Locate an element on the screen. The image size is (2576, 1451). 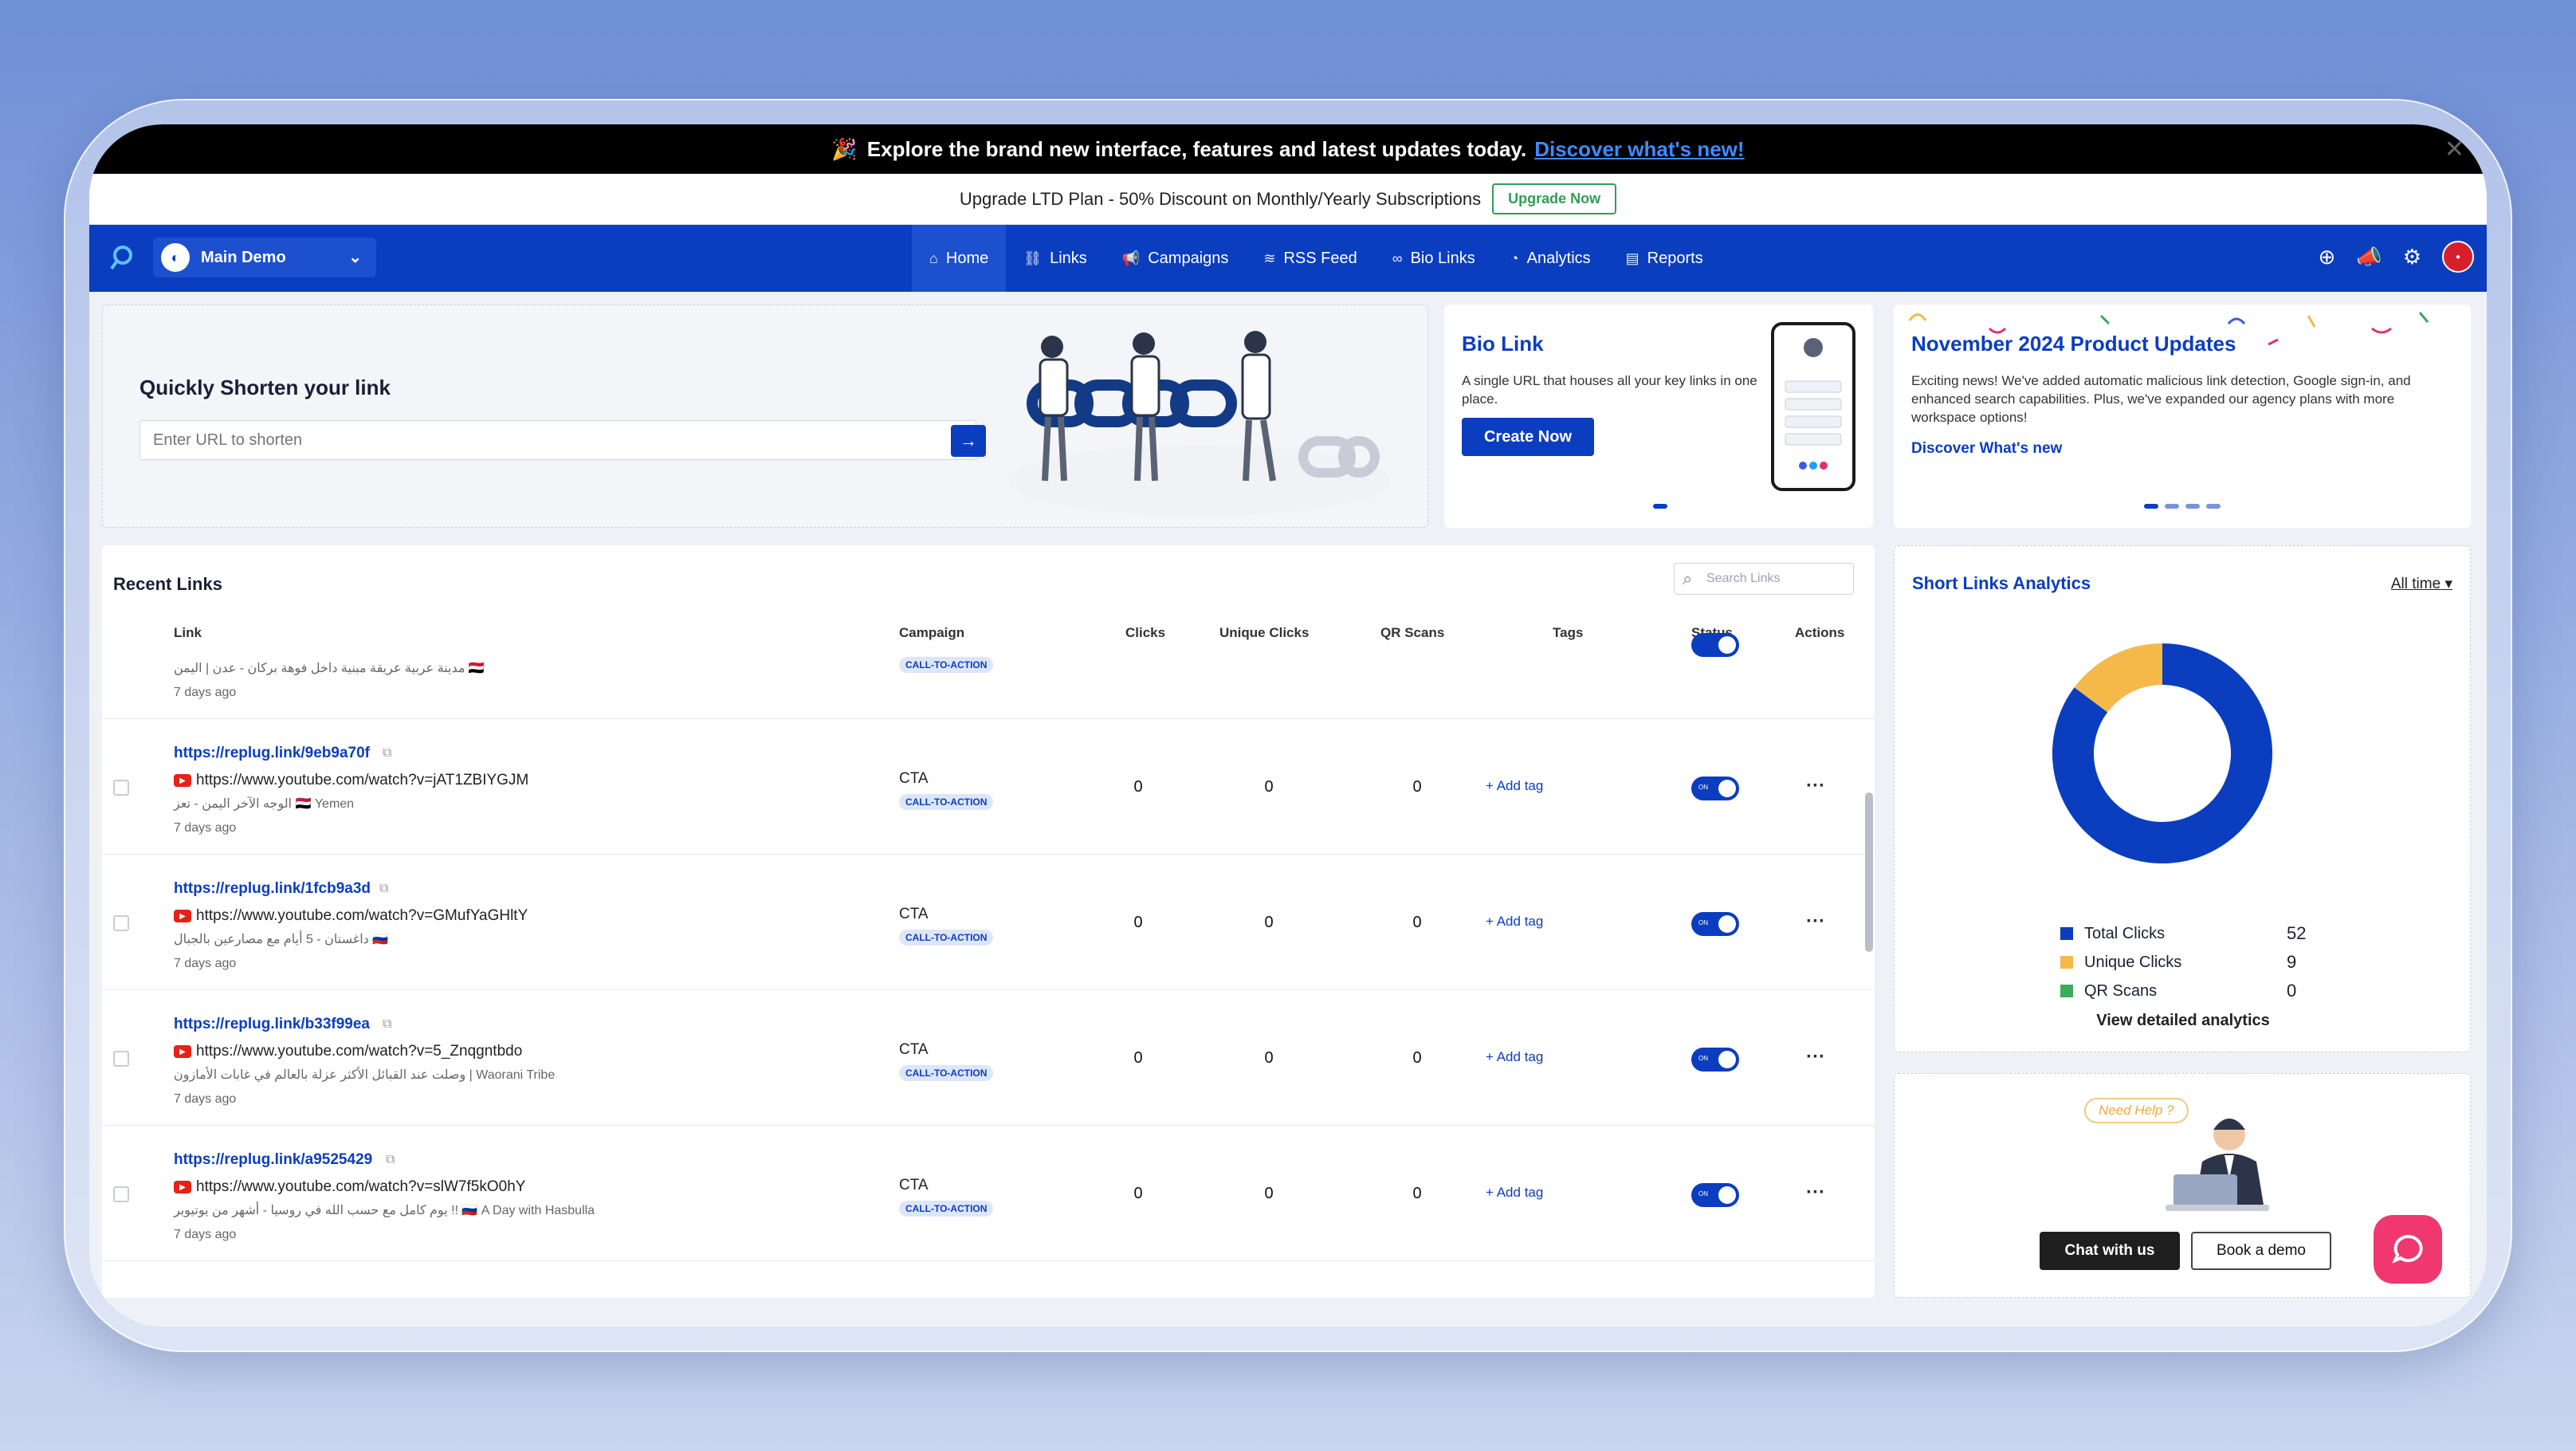
nav-campaigns: 📢 Campaigns is located at coordinates (1176, 258).